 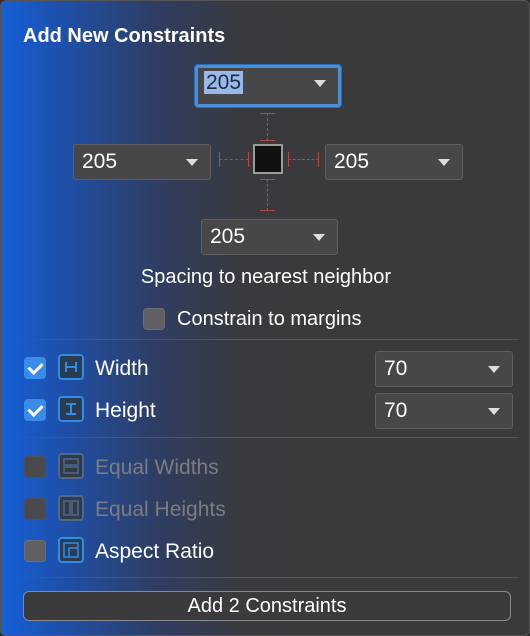 I want to click on height-value: 70, so click(x=396, y=410).